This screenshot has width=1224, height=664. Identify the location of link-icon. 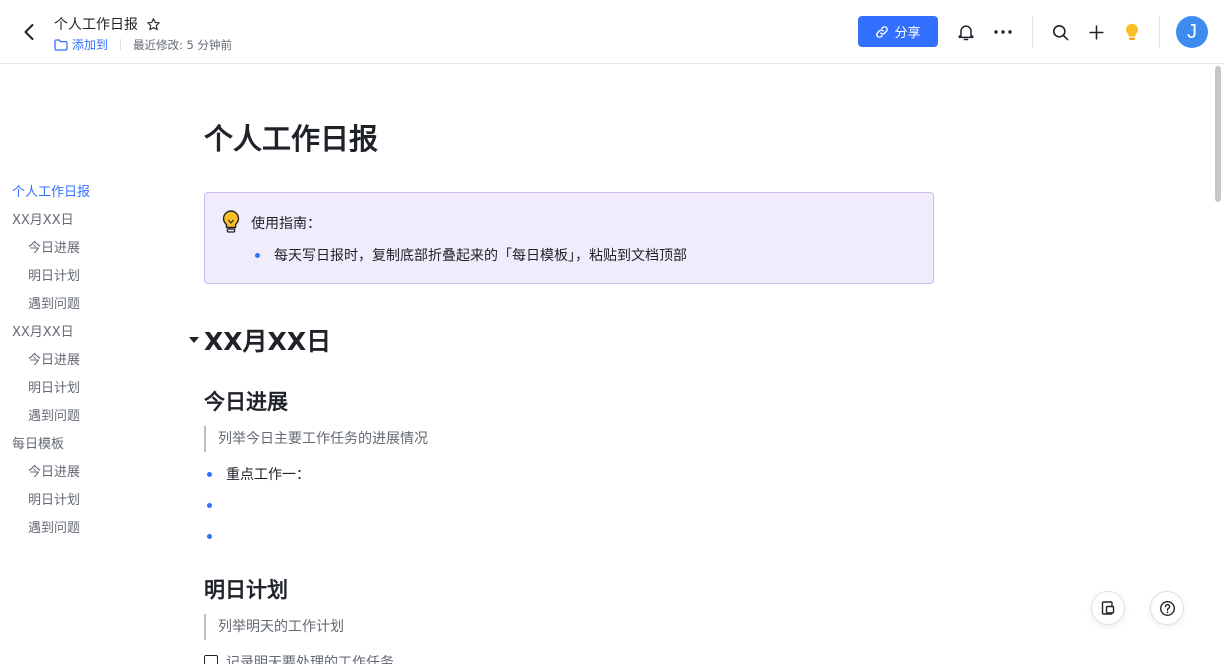
(882, 31).